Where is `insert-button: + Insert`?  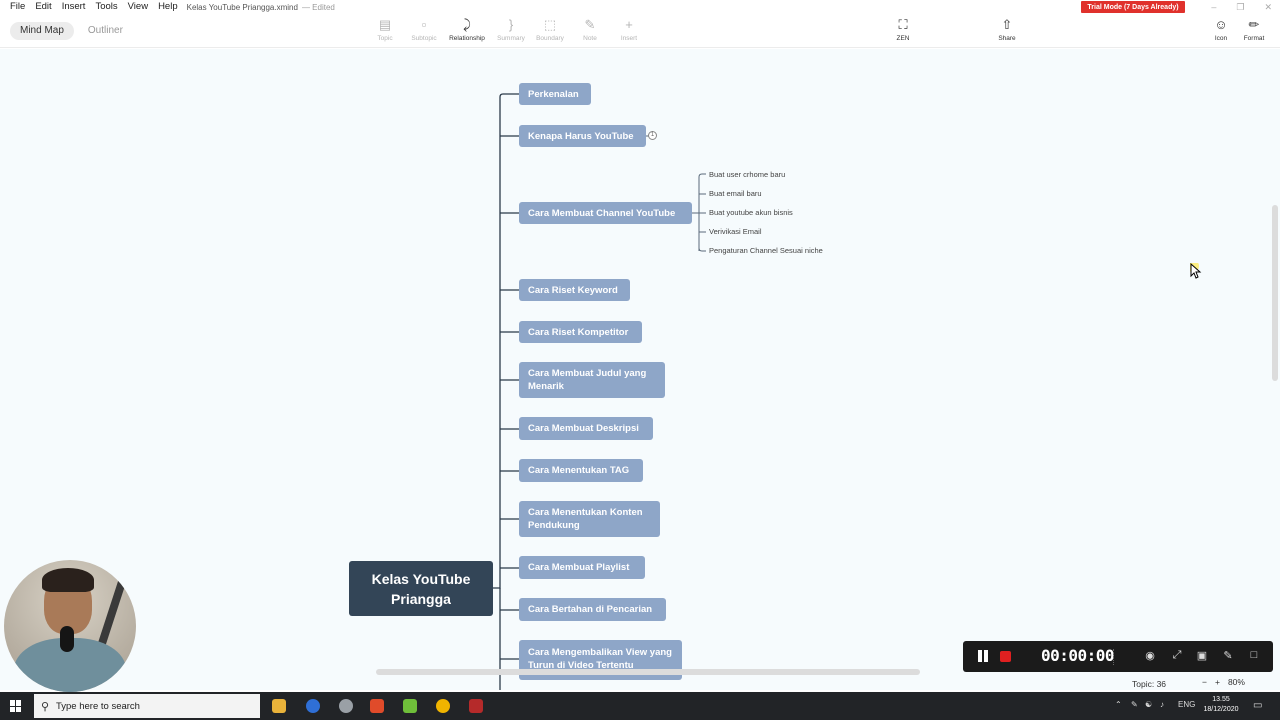
insert-button: + Insert is located at coordinates (629, 29).